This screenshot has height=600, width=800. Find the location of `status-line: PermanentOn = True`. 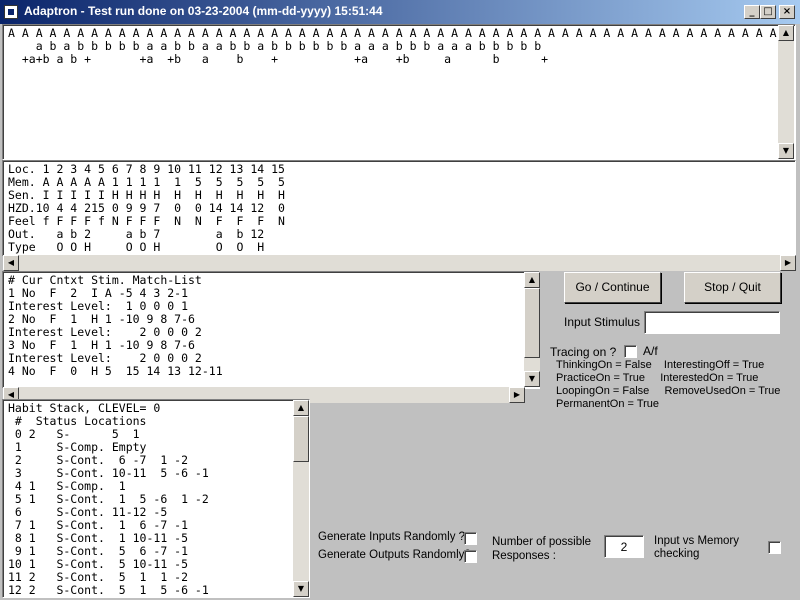

status-line: PermanentOn = True is located at coordinates (608, 404).